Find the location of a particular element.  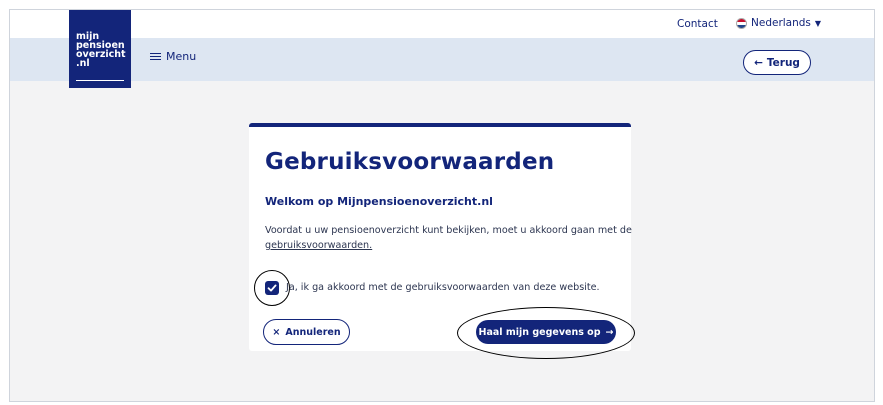

menu-label: Menu is located at coordinates (181, 56).